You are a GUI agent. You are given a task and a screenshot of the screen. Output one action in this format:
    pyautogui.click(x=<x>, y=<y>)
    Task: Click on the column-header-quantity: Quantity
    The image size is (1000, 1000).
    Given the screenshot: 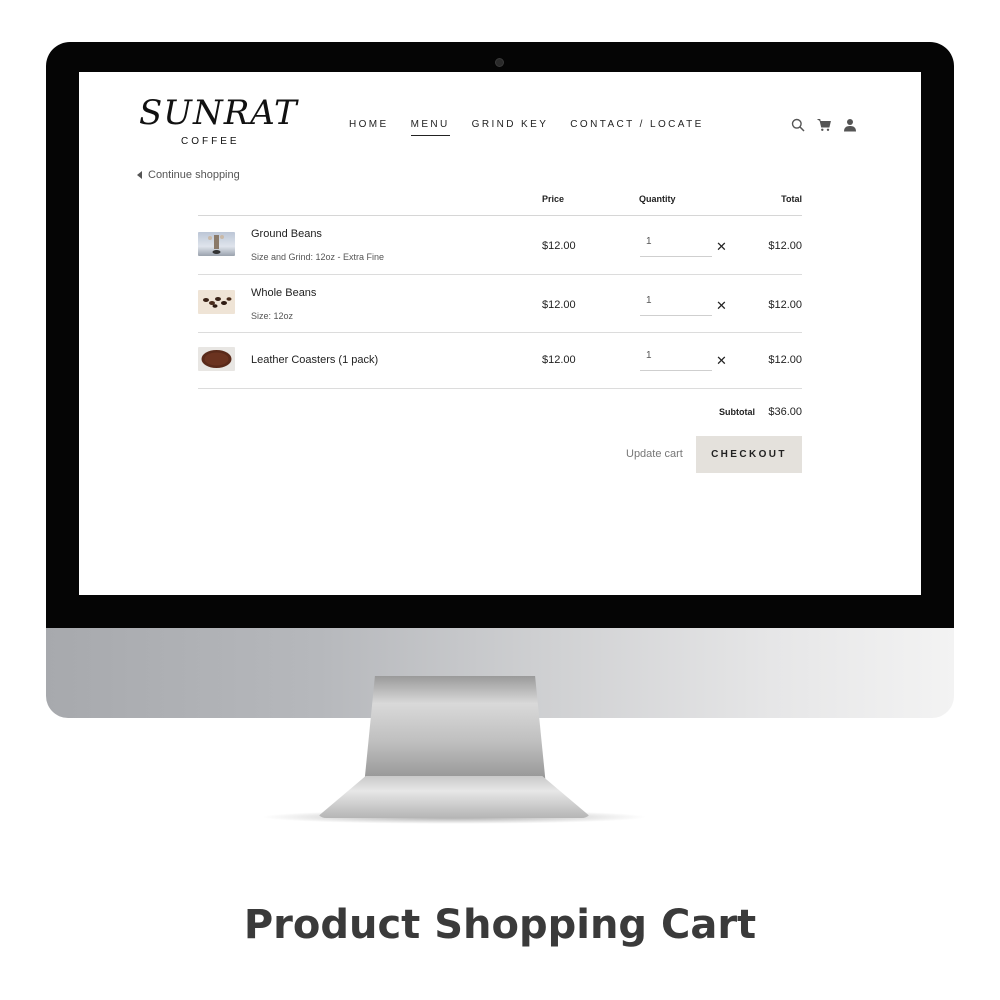 What is the action you would take?
    pyautogui.click(x=657, y=199)
    